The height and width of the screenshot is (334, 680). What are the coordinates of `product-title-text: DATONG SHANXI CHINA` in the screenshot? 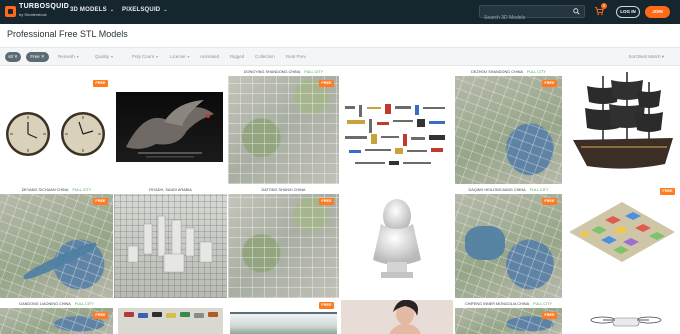 It's located at (283, 190).